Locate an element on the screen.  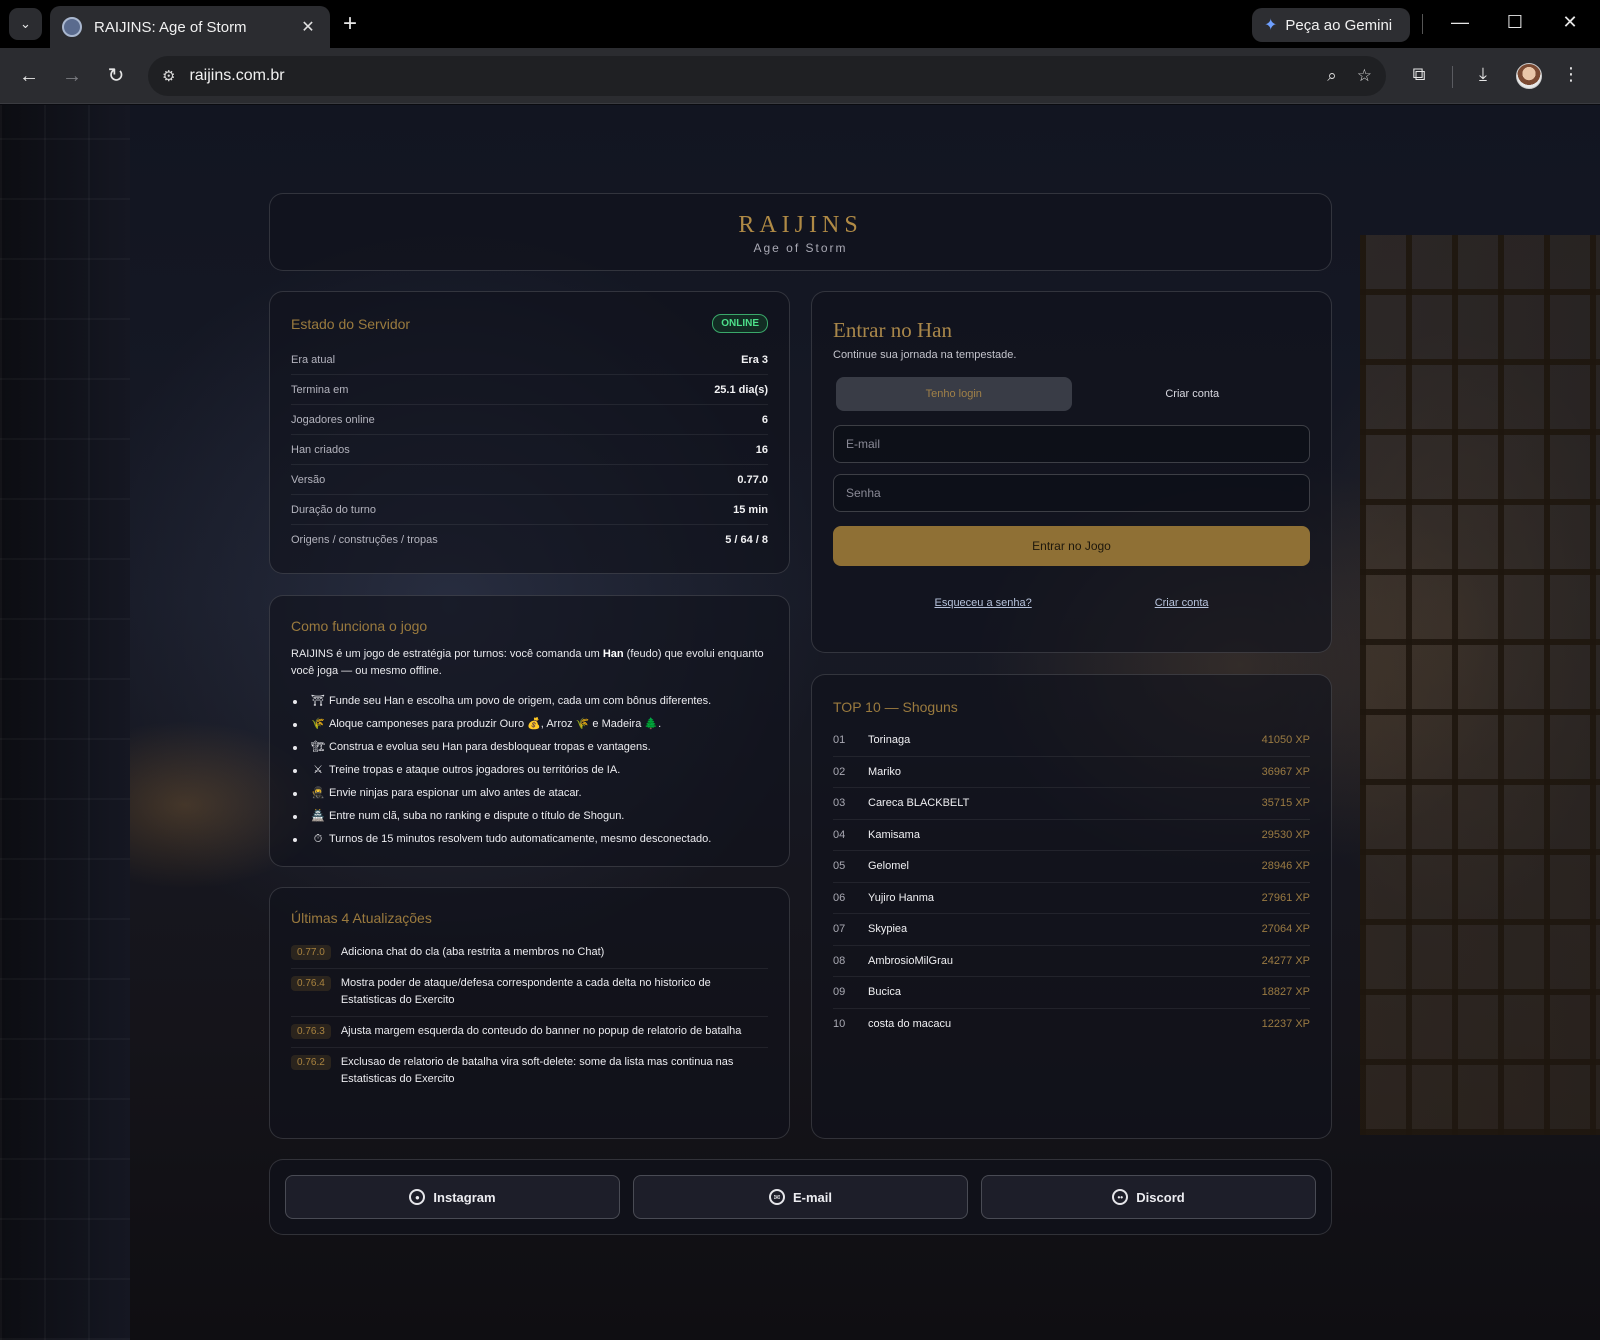
site-settings-icon: ⚙ is located at coordinates (168, 76).